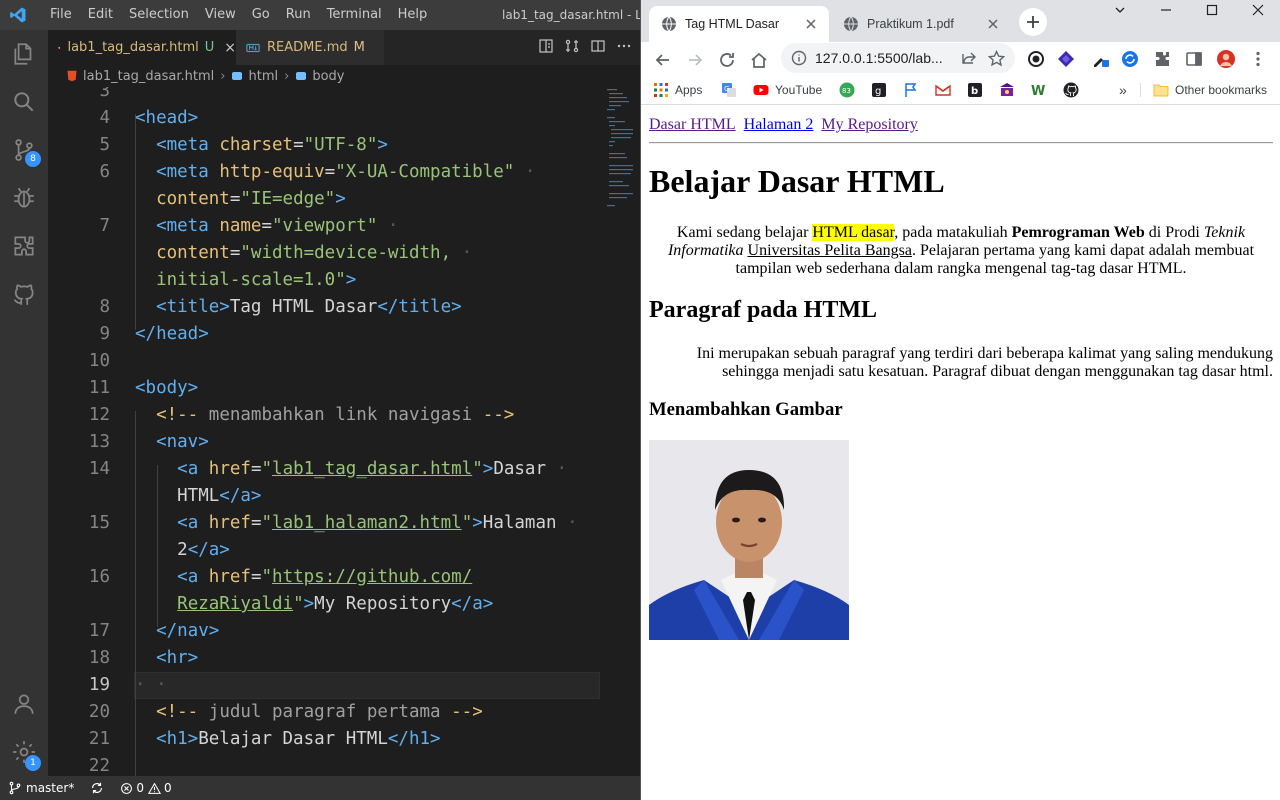 The image size is (1280, 800). I want to click on tab-readme: README.md M, so click(310, 47).